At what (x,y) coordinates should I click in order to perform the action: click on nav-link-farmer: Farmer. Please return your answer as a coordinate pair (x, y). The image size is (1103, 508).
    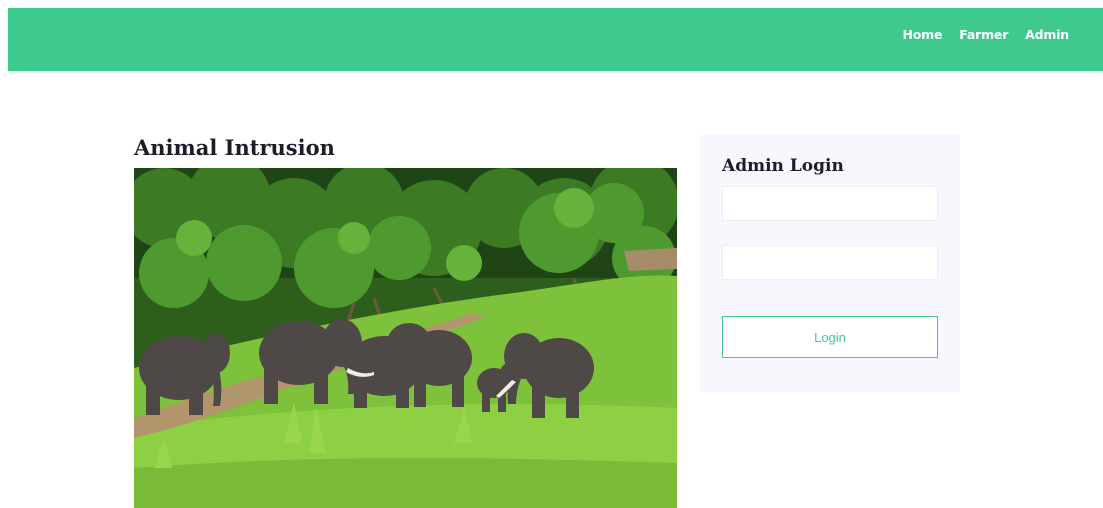
    Looking at the image, I should click on (983, 34).